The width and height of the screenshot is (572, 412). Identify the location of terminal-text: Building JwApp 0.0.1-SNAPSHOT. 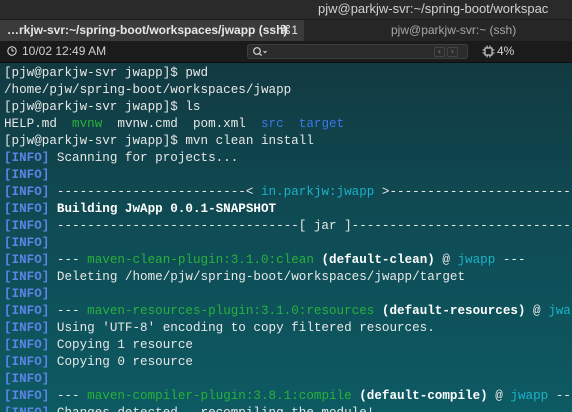
(163, 209).